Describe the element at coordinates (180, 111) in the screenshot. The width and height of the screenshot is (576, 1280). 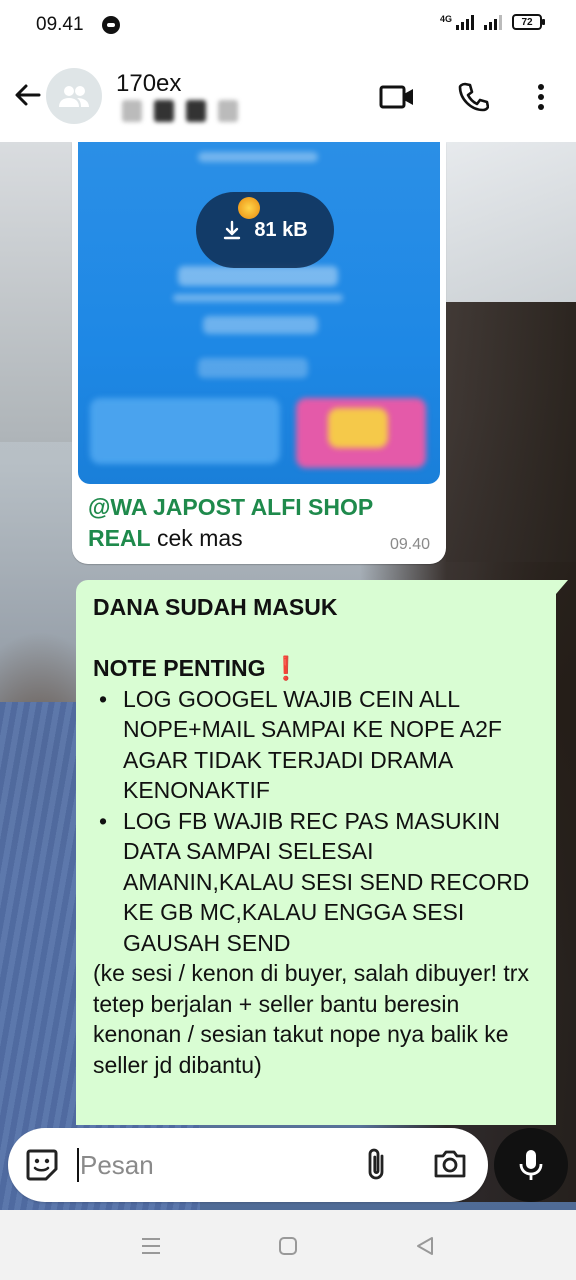
I see `chat-subtitle-redacted` at that location.